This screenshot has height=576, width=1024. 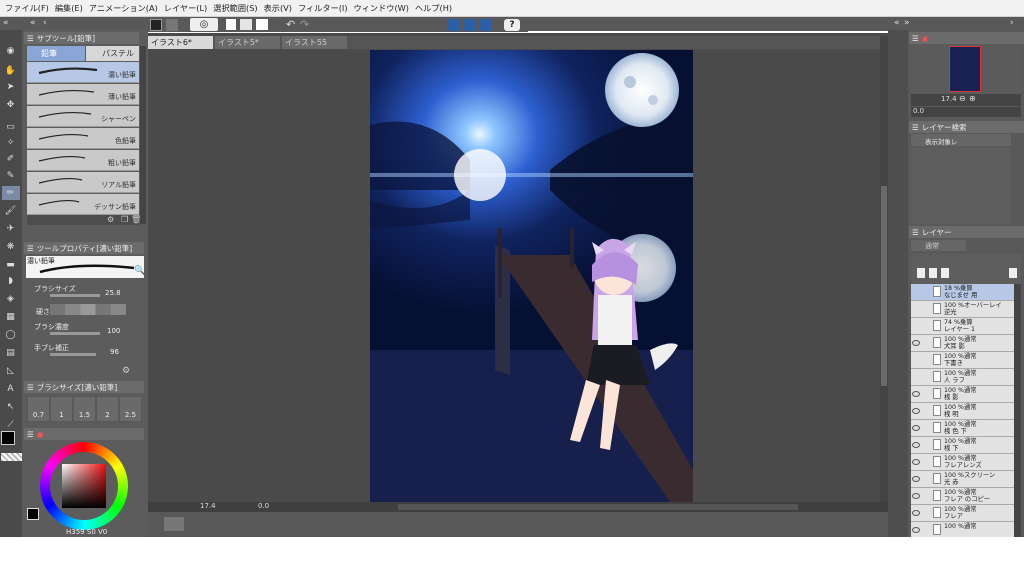 I want to click on zoom-tool-icon: ◉, so click(x=10, y=51).